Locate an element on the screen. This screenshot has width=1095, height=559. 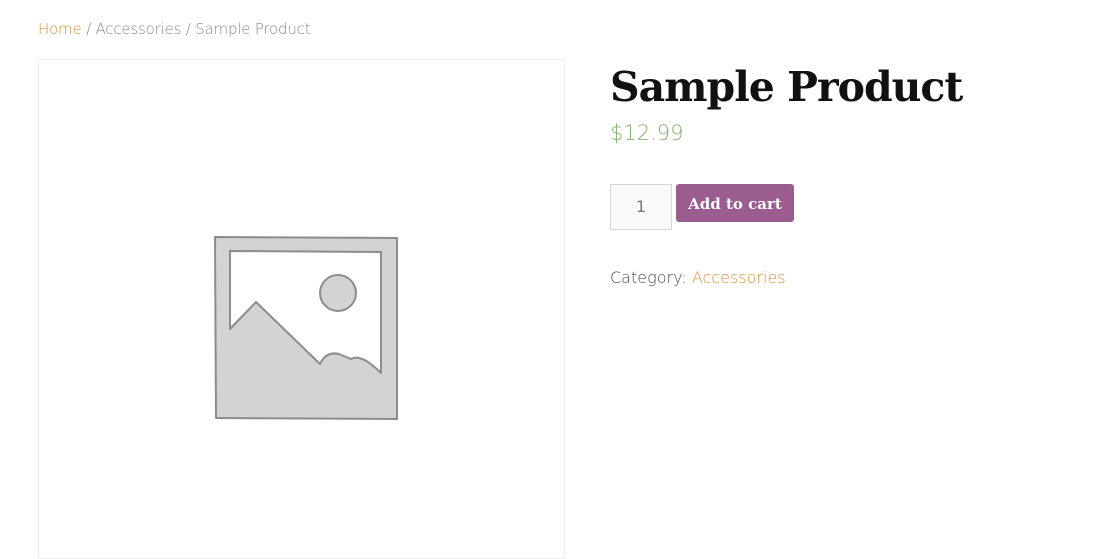
breadcrumb-home-link: Home is located at coordinates (60, 29).